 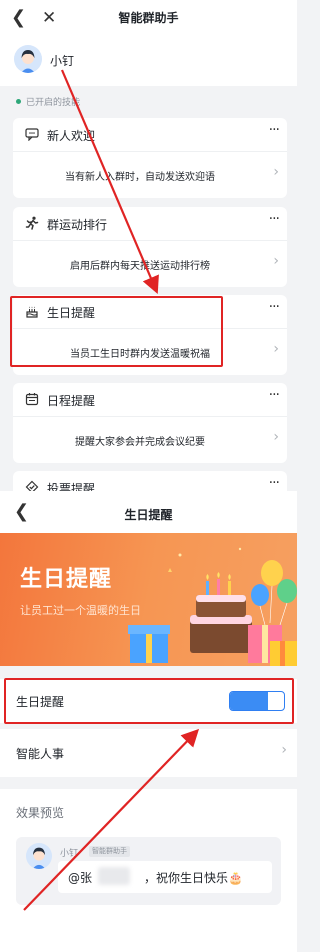 What do you see at coordinates (40, 754) in the screenshot?
I see `row-label: 智能人事` at bounding box center [40, 754].